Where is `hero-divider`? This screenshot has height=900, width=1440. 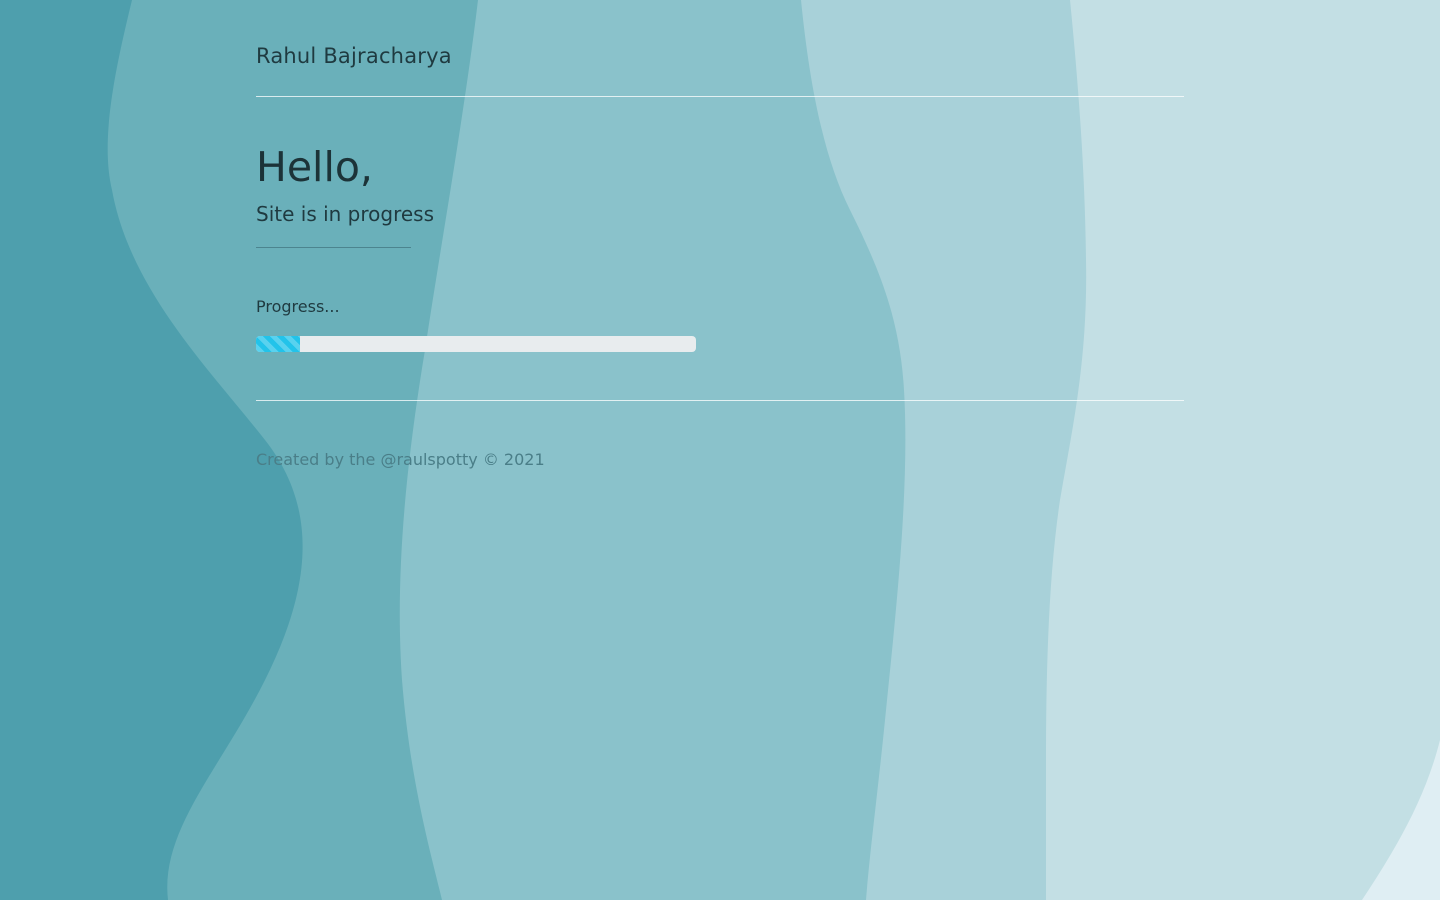 hero-divider is located at coordinates (333, 247).